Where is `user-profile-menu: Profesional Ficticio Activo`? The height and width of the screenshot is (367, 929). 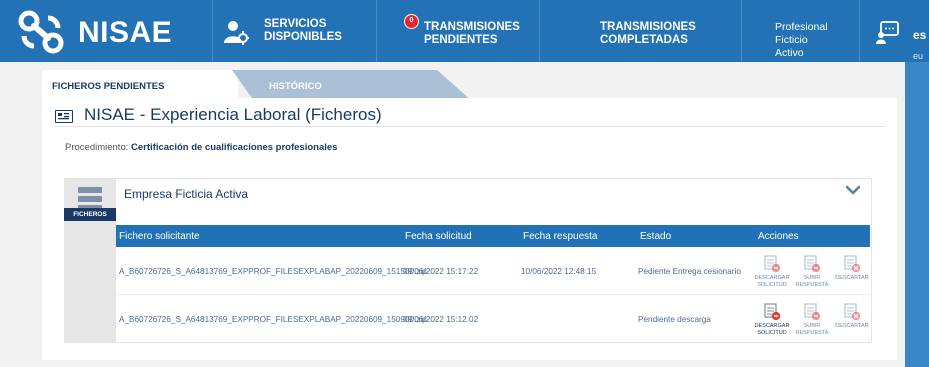
user-profile-menu: Profesional Ficticio Activo is located at coordinates (800, 31).